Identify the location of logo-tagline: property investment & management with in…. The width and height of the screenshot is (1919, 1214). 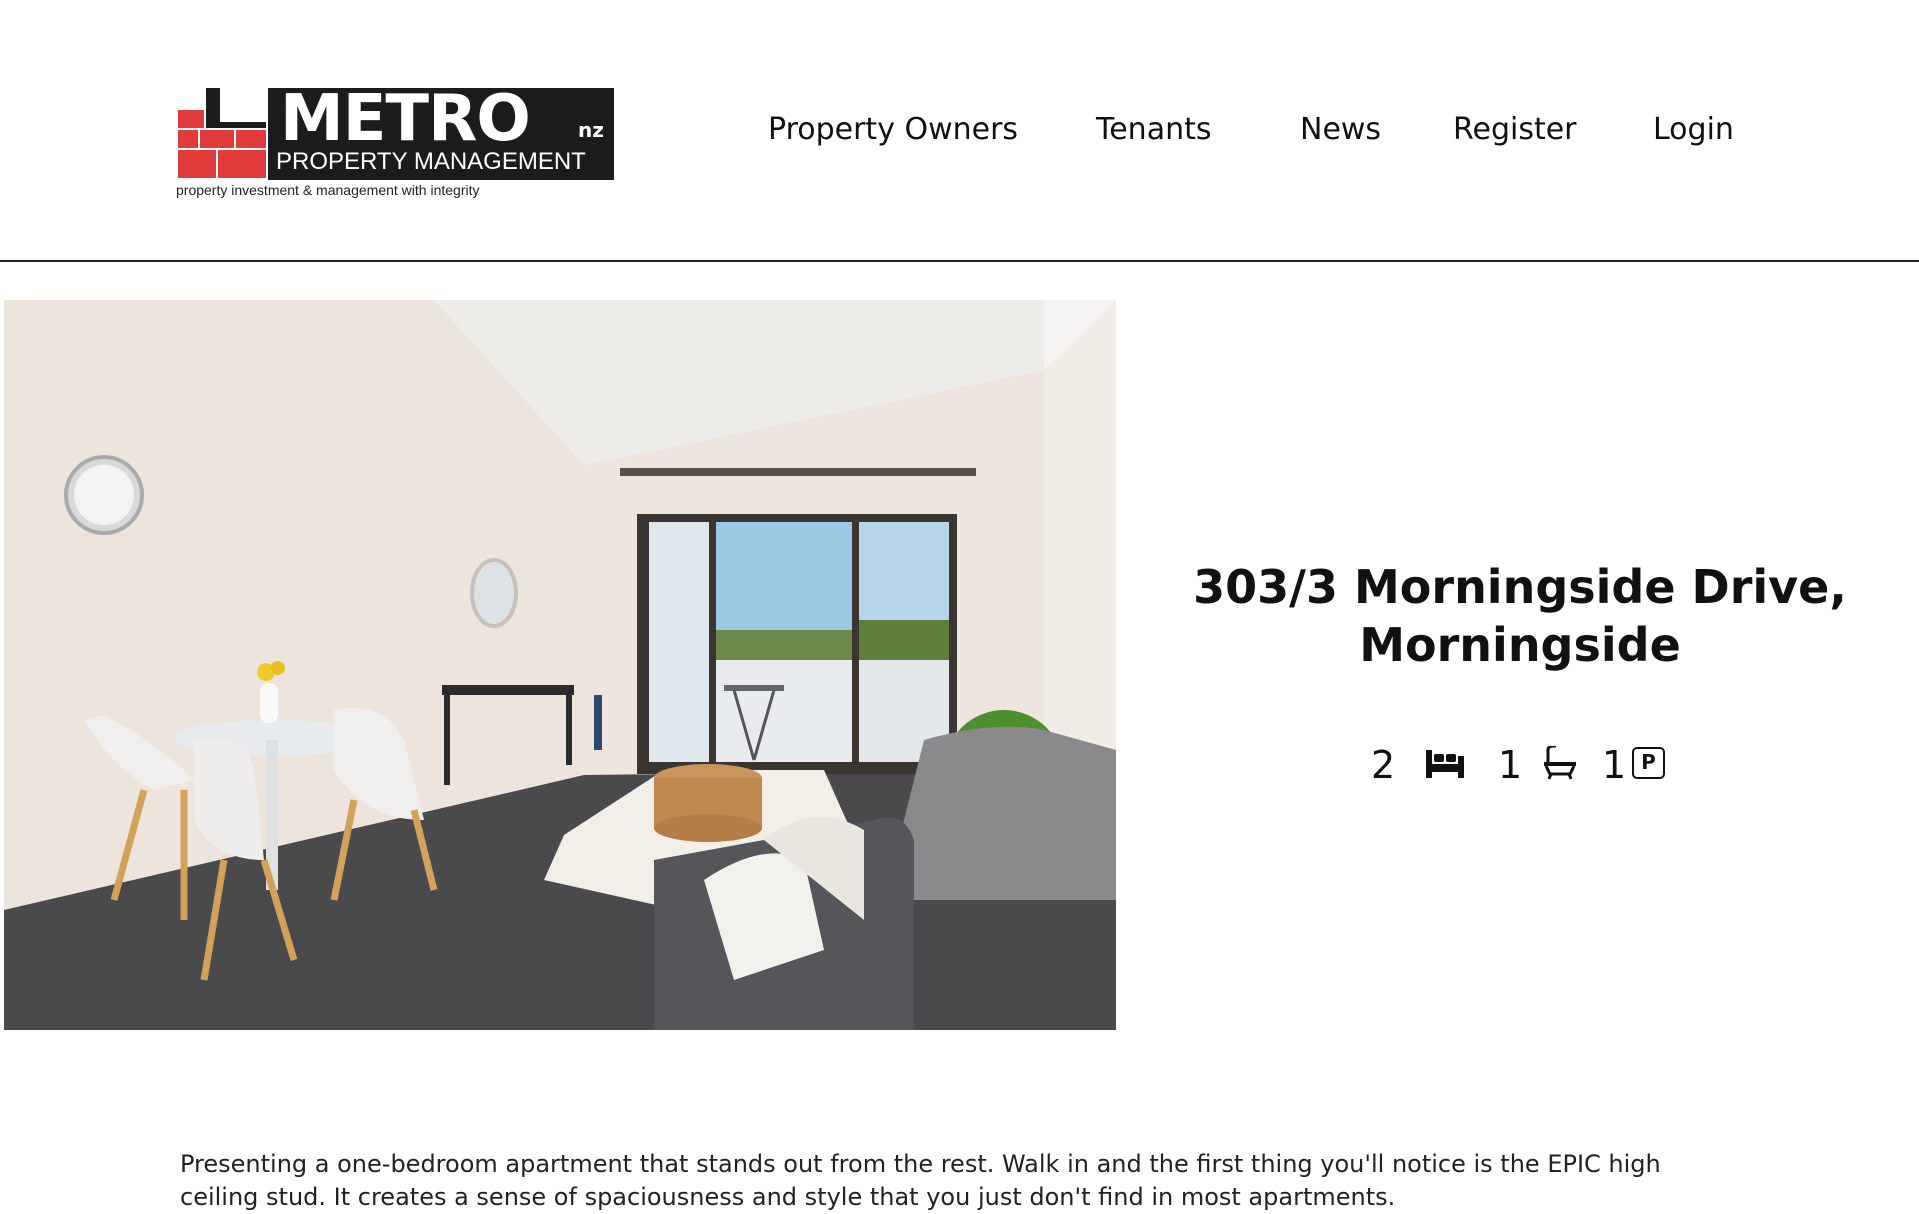
(328, 190).